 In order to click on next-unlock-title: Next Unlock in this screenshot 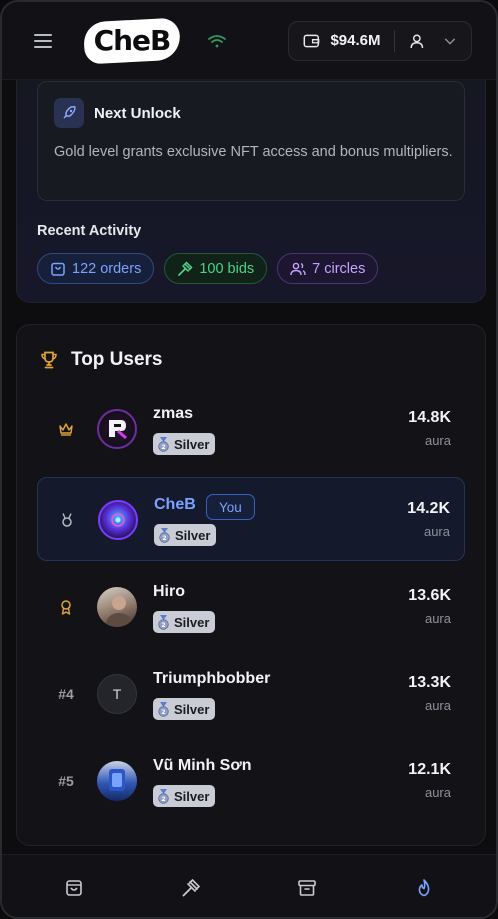, I will do `click(137, 113)`.